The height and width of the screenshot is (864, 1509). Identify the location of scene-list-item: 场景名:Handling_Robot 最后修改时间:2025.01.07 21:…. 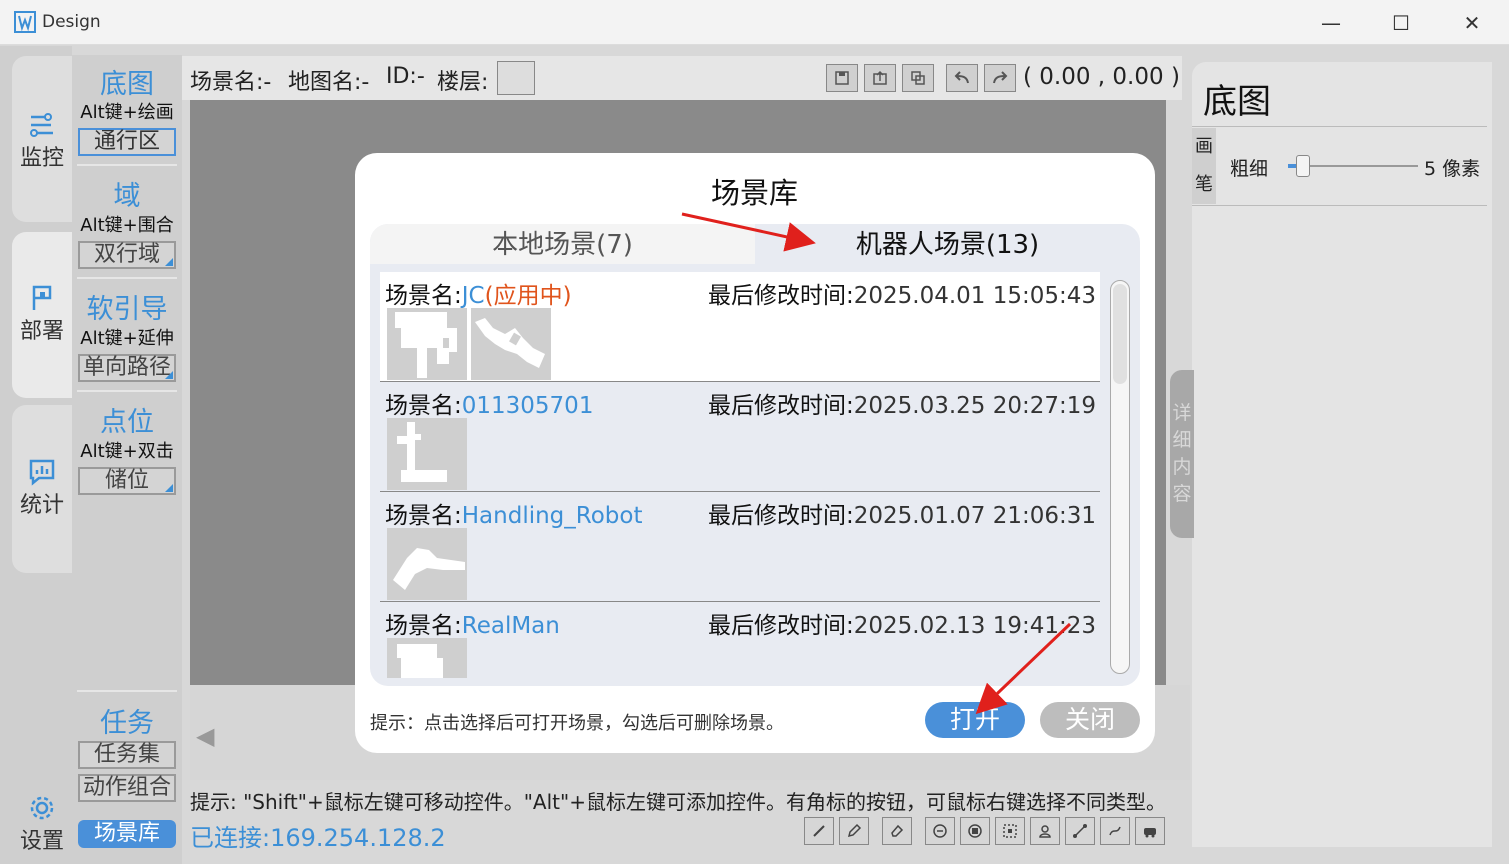
(740, 547).